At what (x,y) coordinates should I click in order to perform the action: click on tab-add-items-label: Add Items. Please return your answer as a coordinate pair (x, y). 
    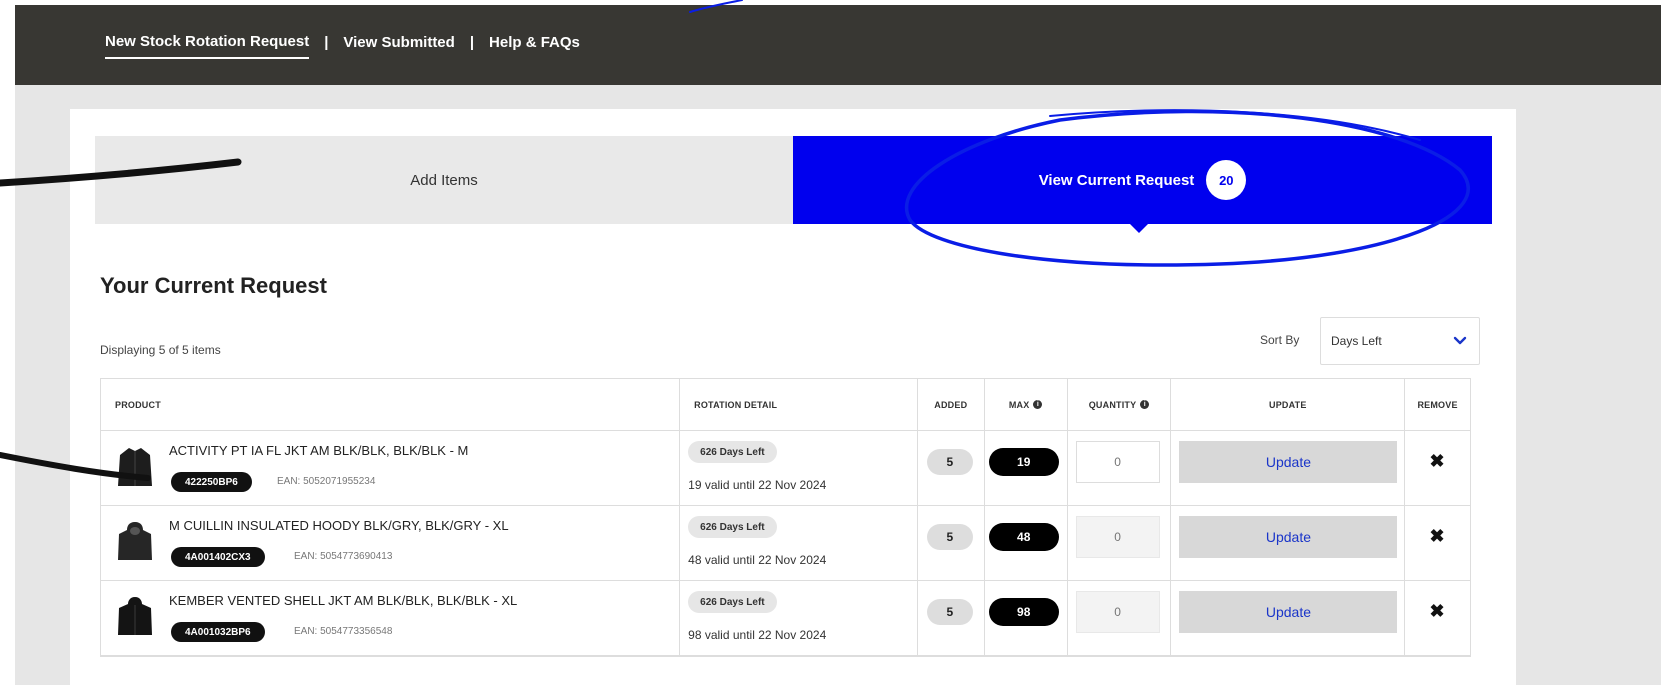
    Looking at the image, I should click on (444, 180).